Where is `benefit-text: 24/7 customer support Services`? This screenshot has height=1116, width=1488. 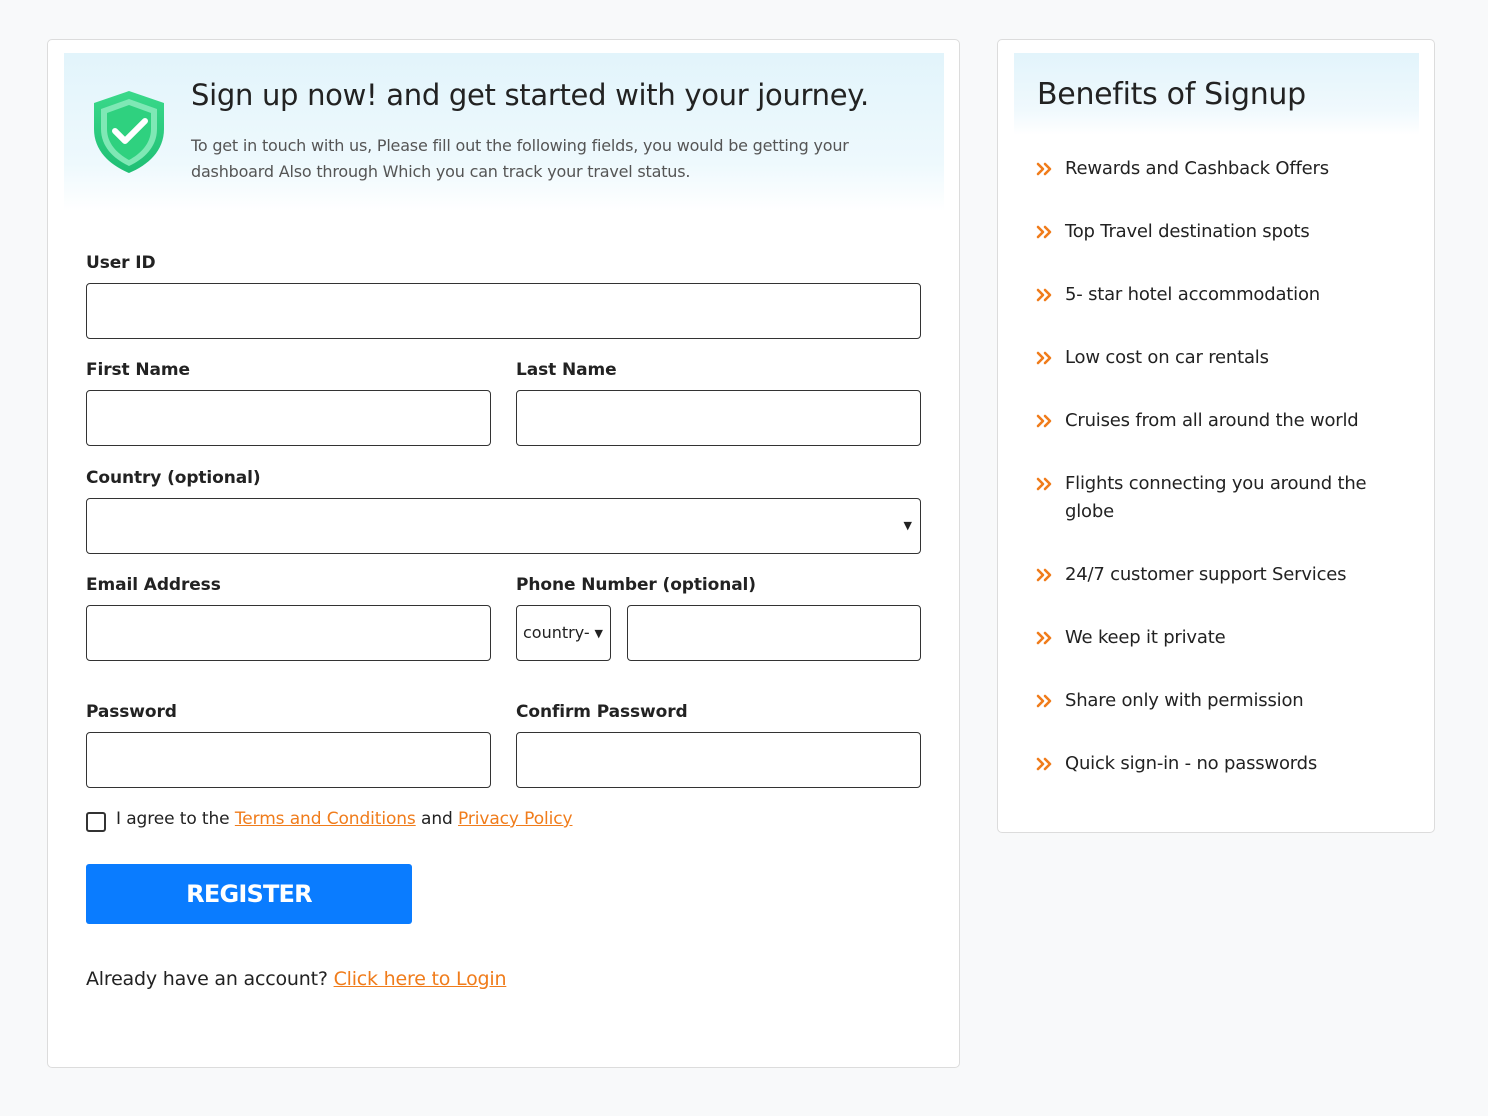
benefit-text: 24/7 customer support Services is located at coordinates (1206, 574).